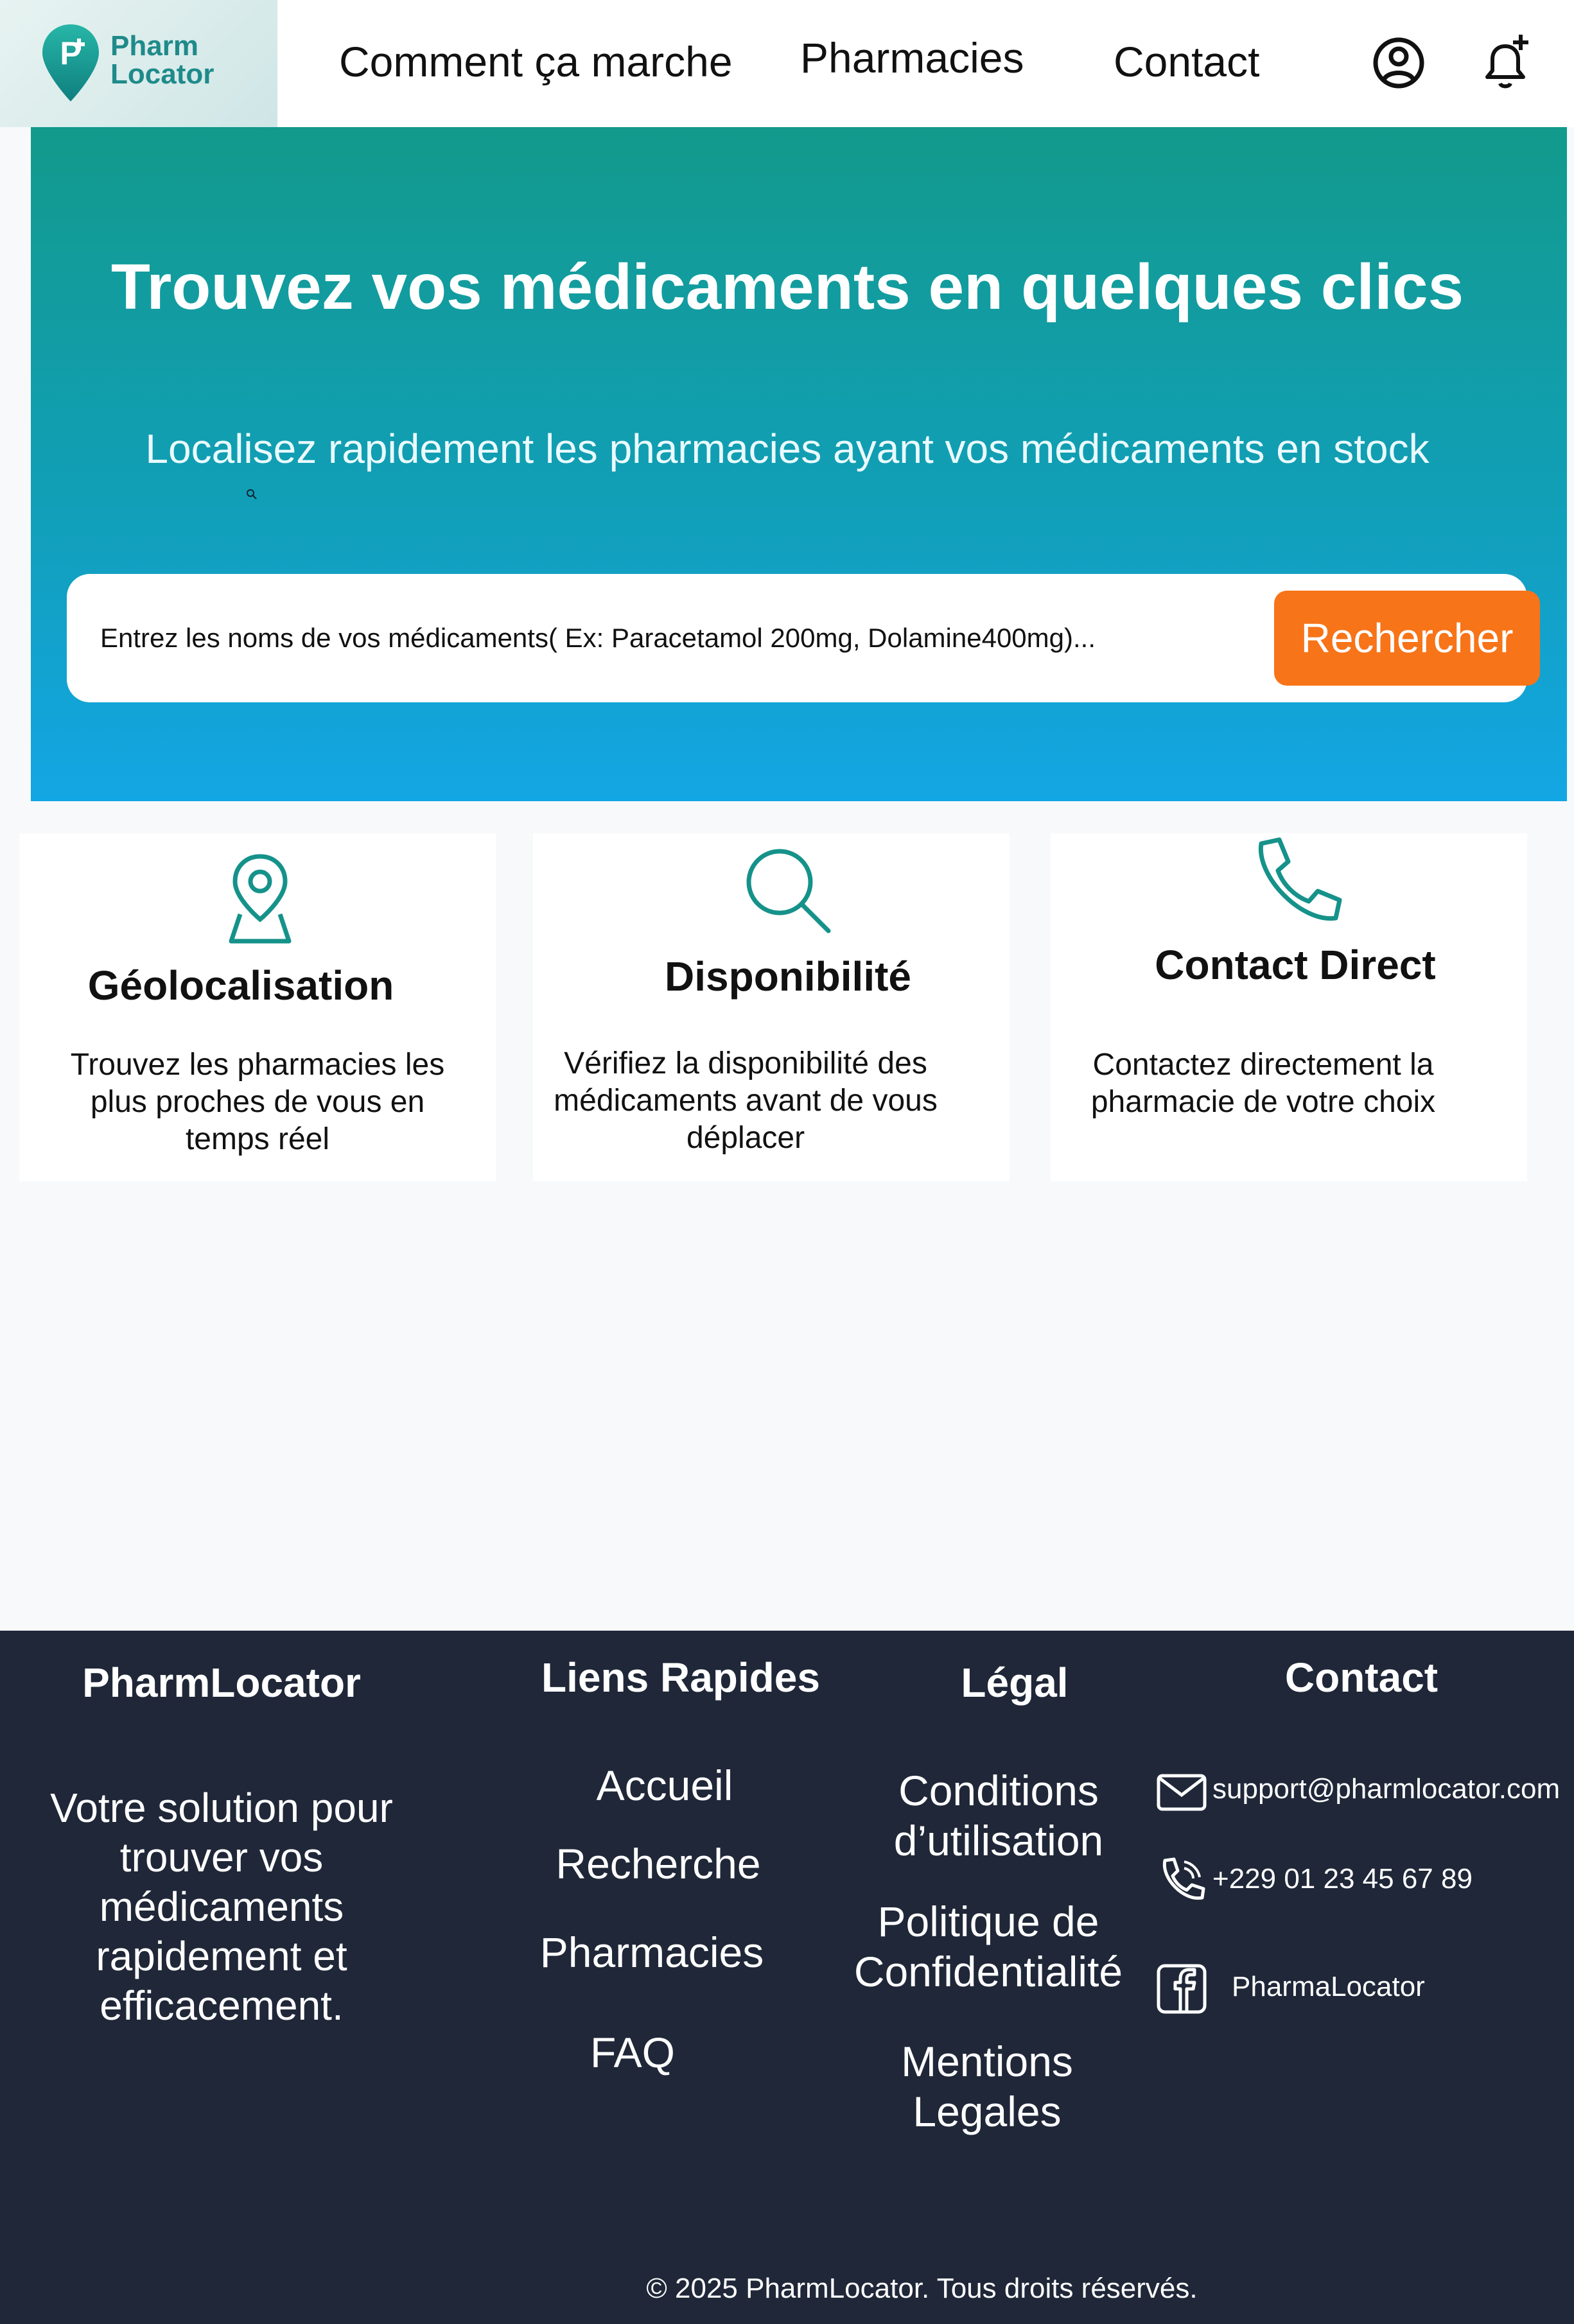 This screenshot has width=1574, height=2324. Describe the element at coordinates (221, 1683) in the screenshot. I see `footer-brand-title: PharmLocator` at that location.